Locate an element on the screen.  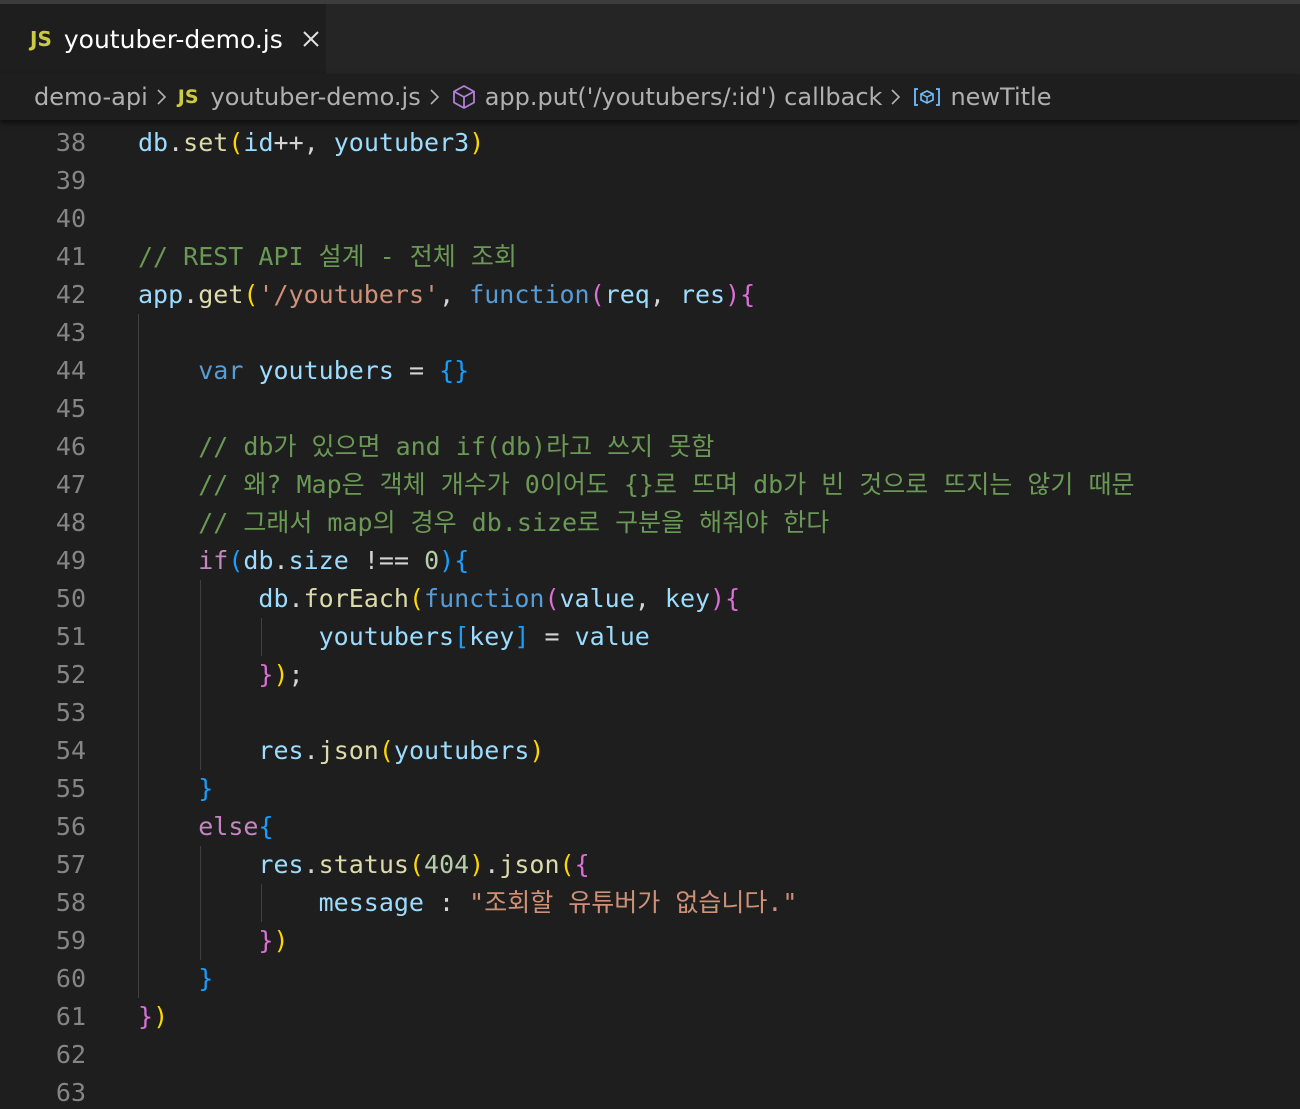
code-line: 55 } is located at coordinates (650, 789).